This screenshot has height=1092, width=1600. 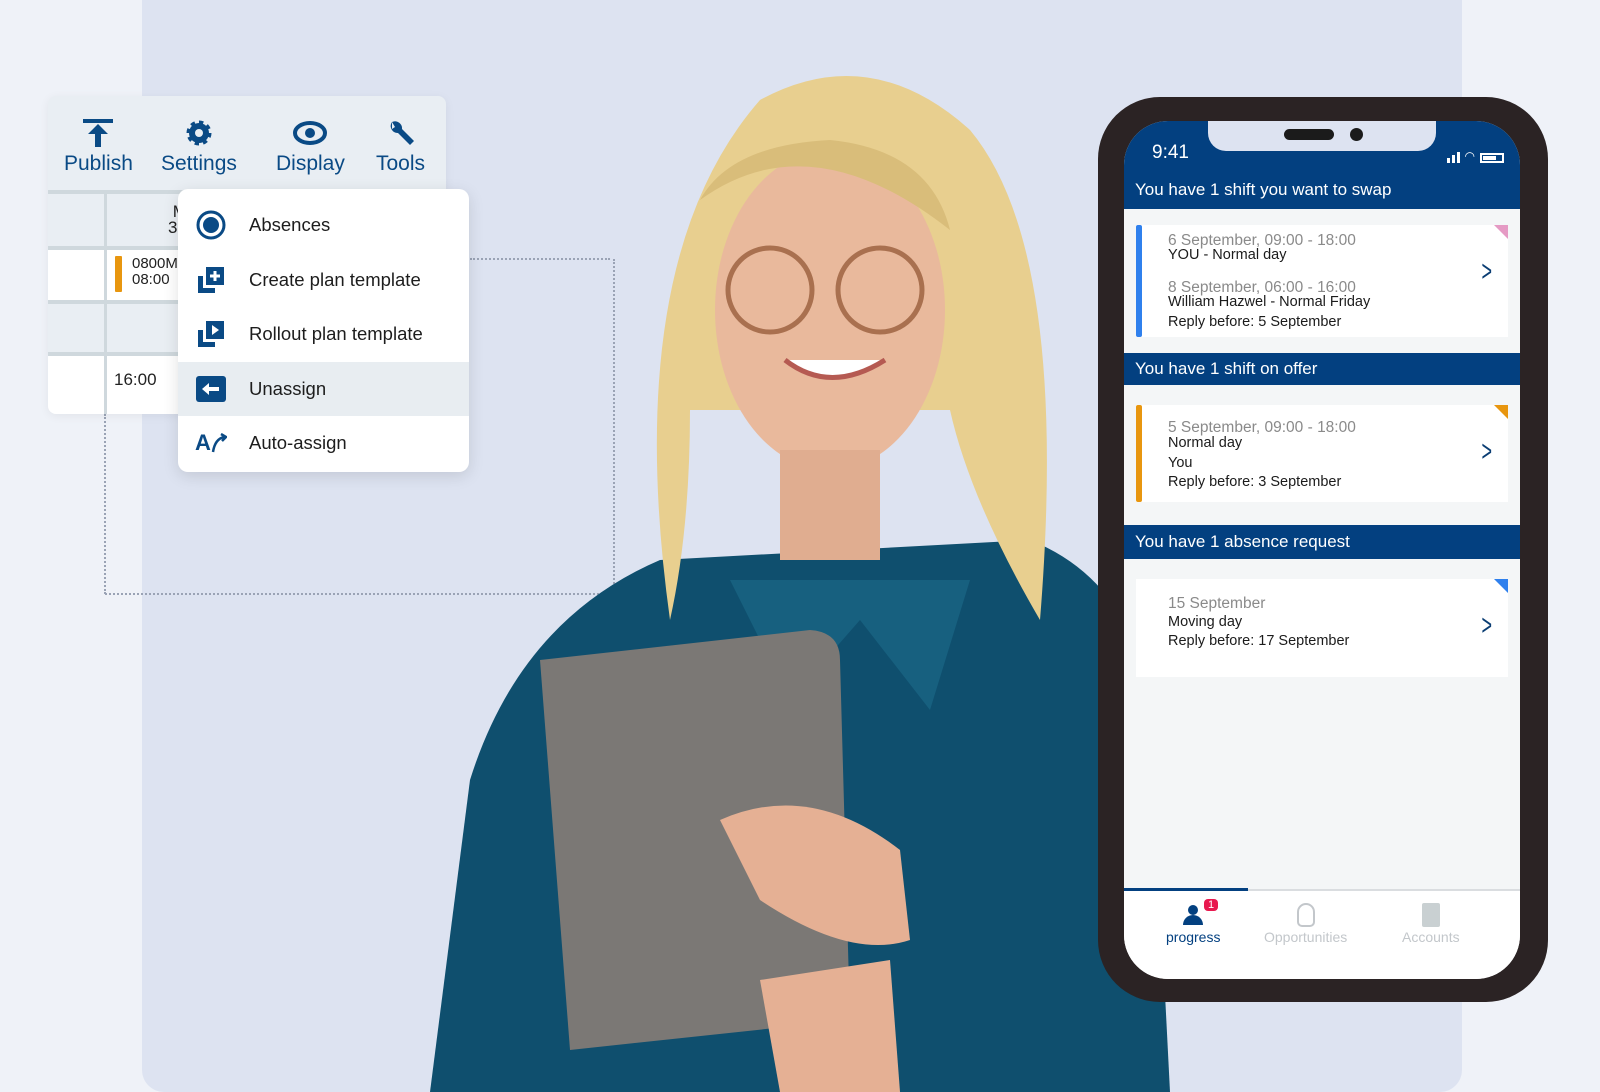 What do you see at coordinates (1186, 889) in the screenshot?
I see `active-tab-indicator` at bounding box center [1186, 889].